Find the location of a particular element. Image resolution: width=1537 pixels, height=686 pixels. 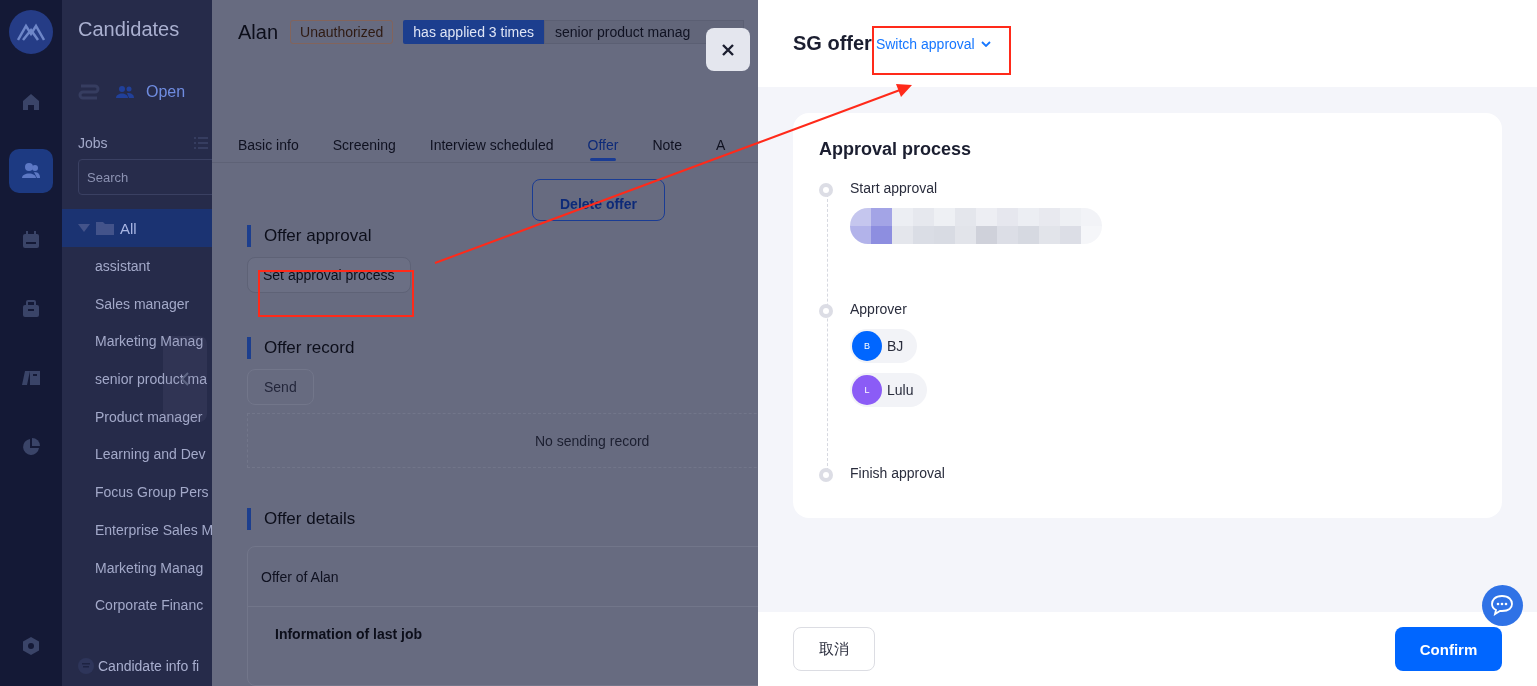

approver-name: BJ is located at coordinates (895, 346).